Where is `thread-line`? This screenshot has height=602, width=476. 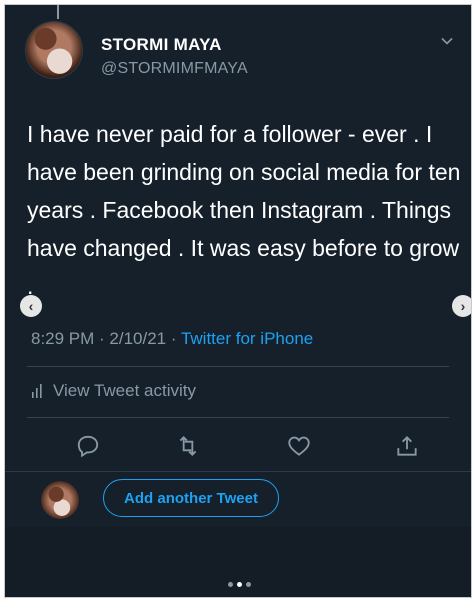
thread-line is located at coordinates (58, 12).